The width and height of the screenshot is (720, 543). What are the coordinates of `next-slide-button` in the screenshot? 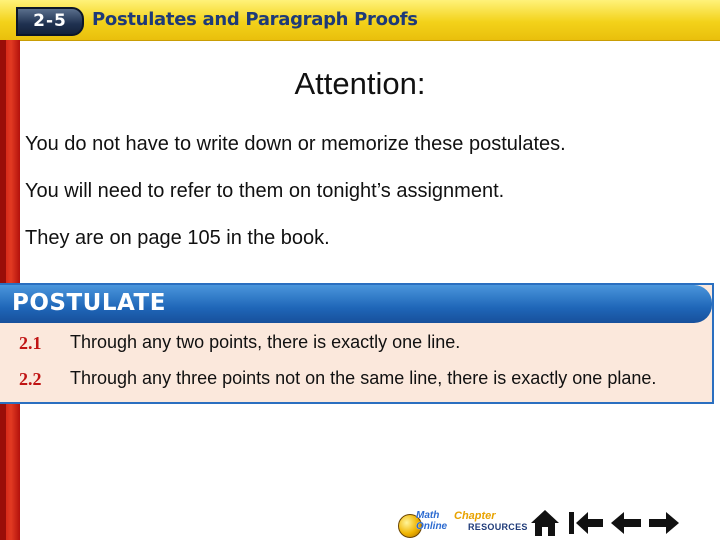 It's located at (663, 523).